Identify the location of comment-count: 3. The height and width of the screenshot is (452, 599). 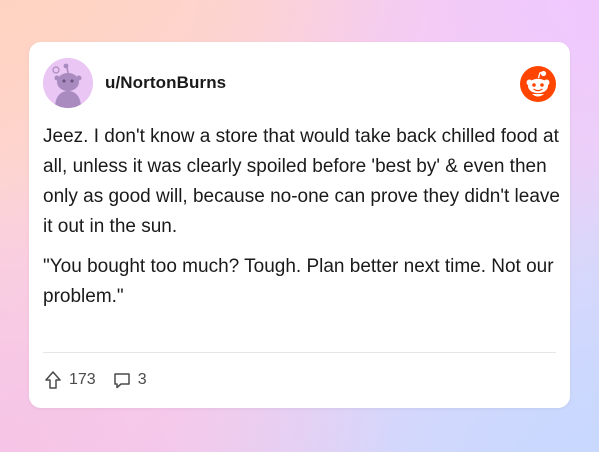
(142, 379).